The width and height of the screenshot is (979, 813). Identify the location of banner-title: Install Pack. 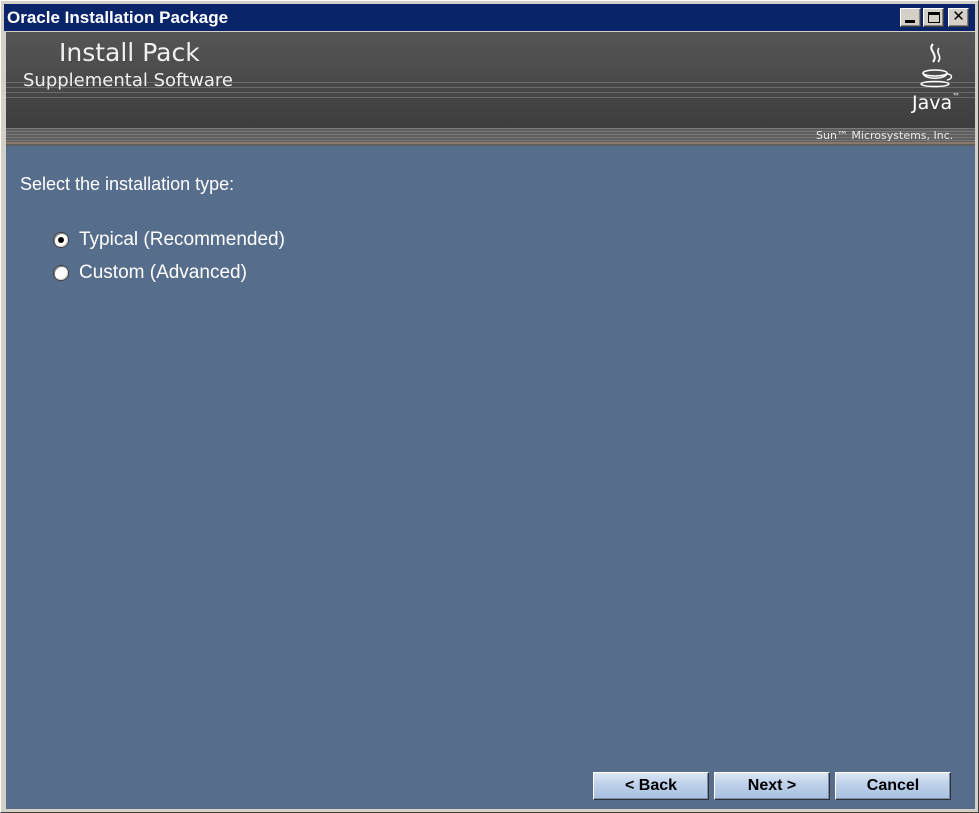
(129, 52).